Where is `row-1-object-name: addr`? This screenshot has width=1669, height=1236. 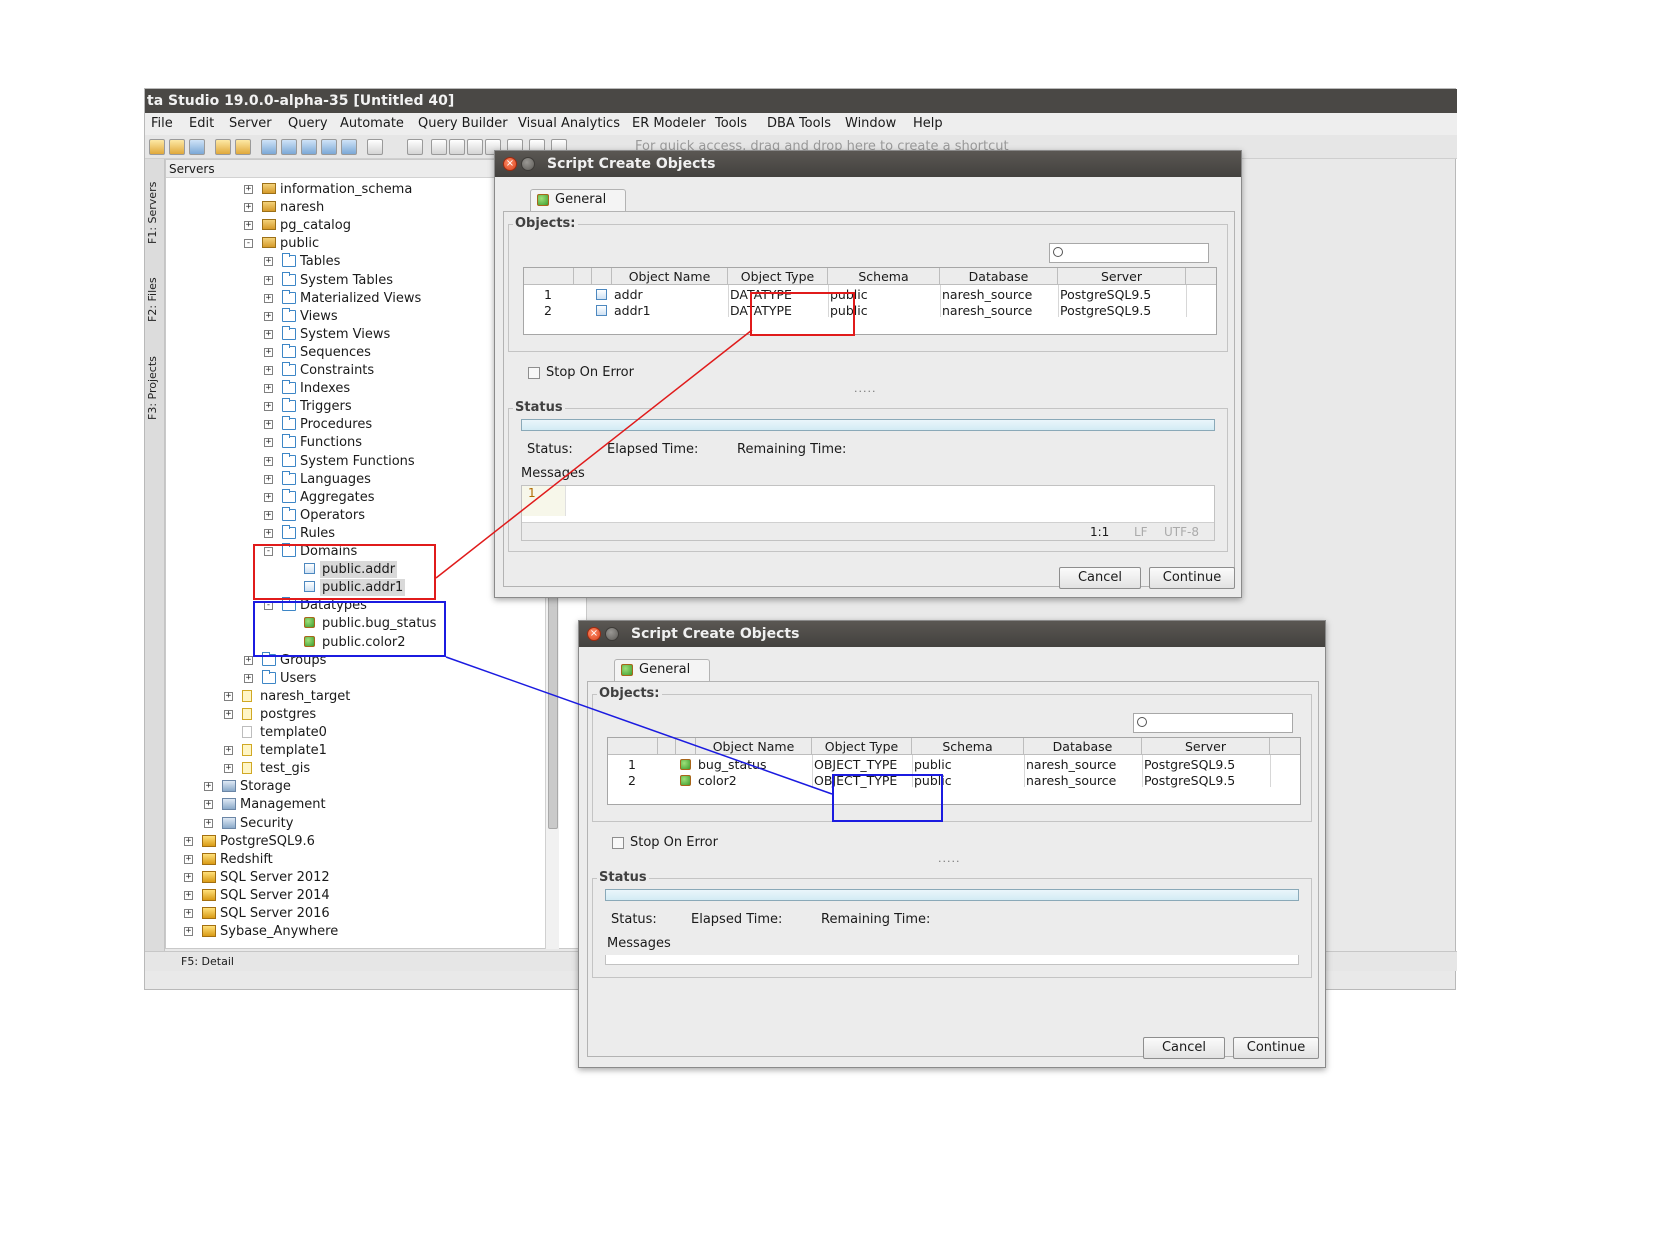 row-1-object-name: addr is located at coordinates (628, 294).